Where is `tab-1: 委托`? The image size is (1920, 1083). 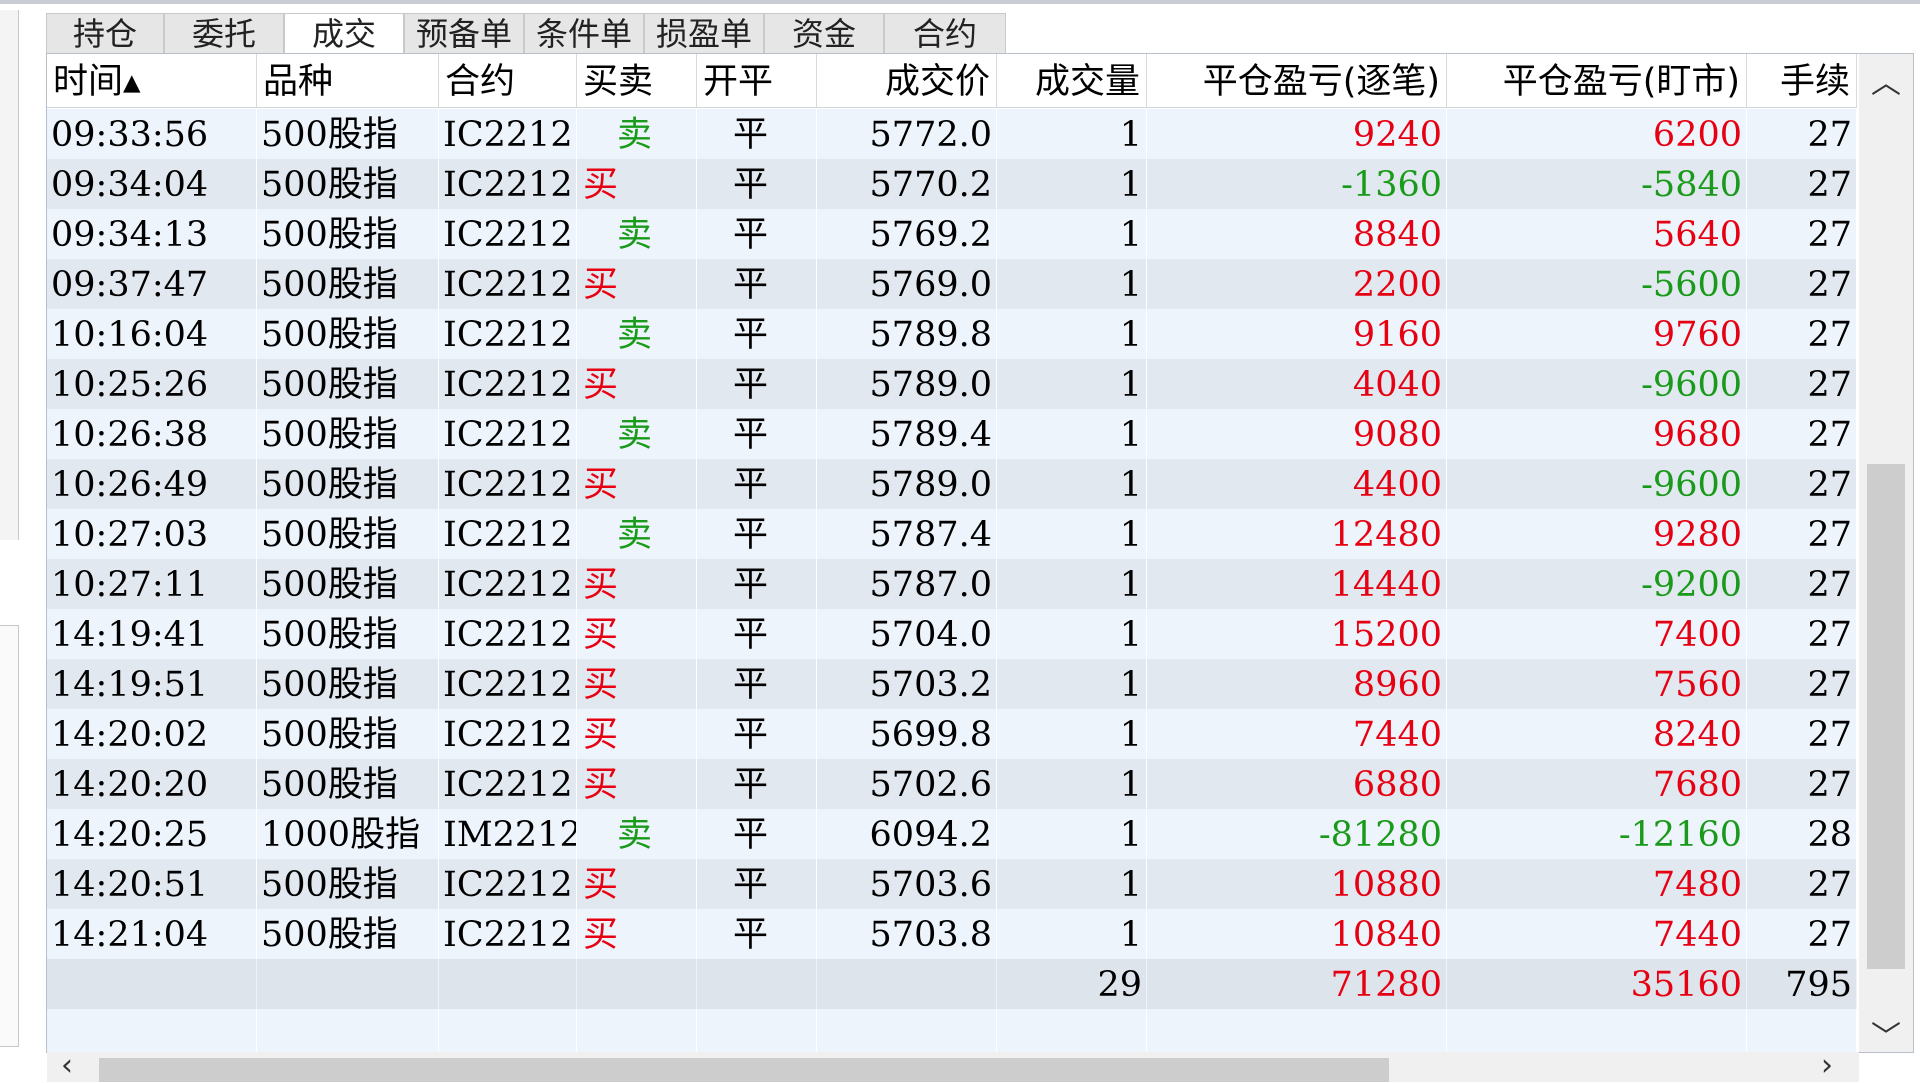
tab-1: 委托 is located at coordinates (224, 33).